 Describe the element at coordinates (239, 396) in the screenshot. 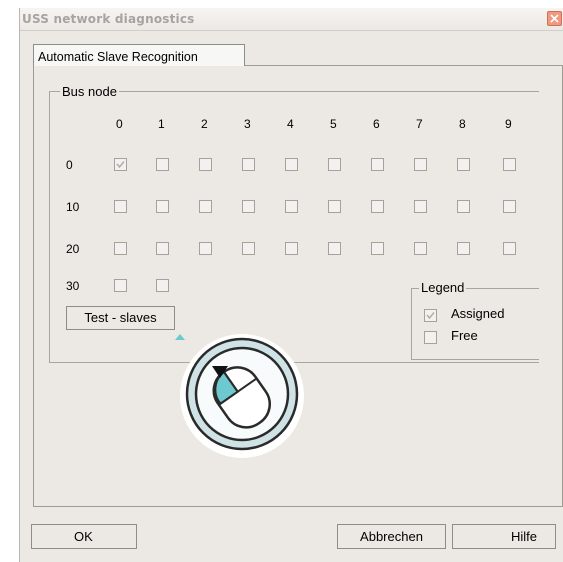

I see `mouse-click-illustration` at that location.